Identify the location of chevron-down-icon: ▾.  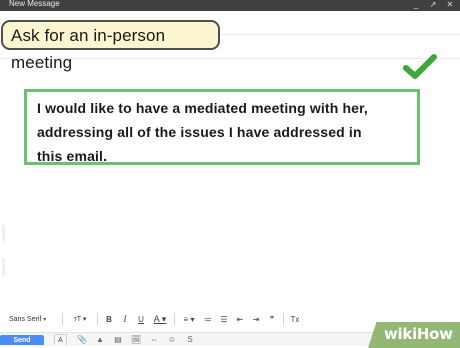
(45, 319).